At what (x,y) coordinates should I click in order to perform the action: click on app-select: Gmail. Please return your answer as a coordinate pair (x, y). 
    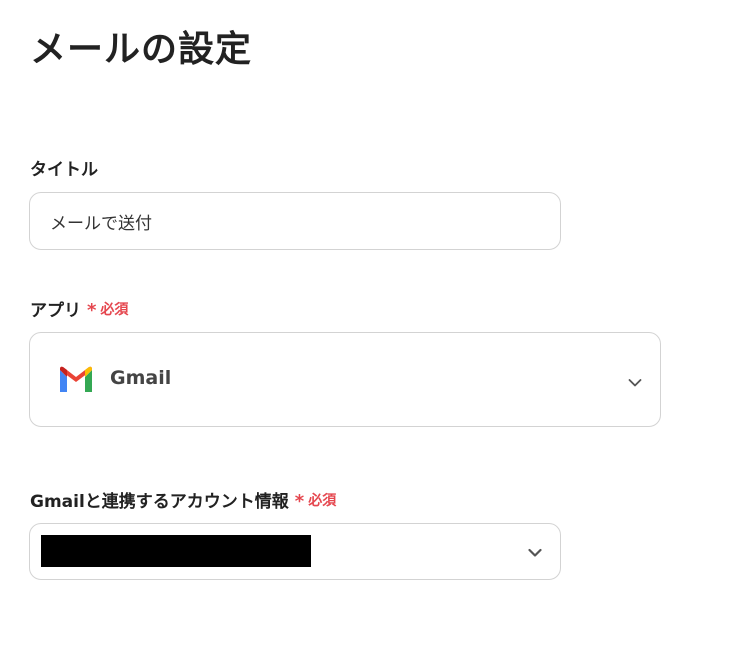
    Looking at the image, I should click on (345, 379).